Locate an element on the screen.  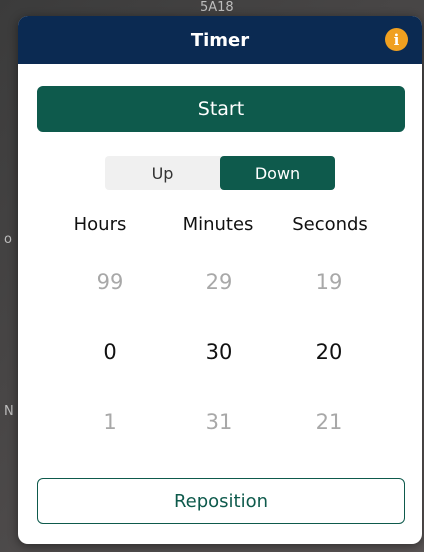
dialog-title: Timer is located at coordinates (220, 40).